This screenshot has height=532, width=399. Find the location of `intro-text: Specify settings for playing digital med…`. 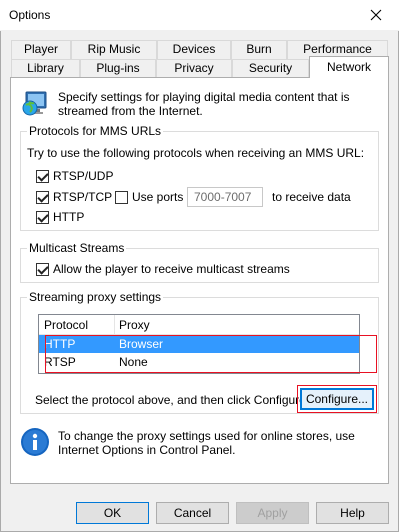

intro-text: Specify settings for playing digital med… is located at coordinates (204, 104).